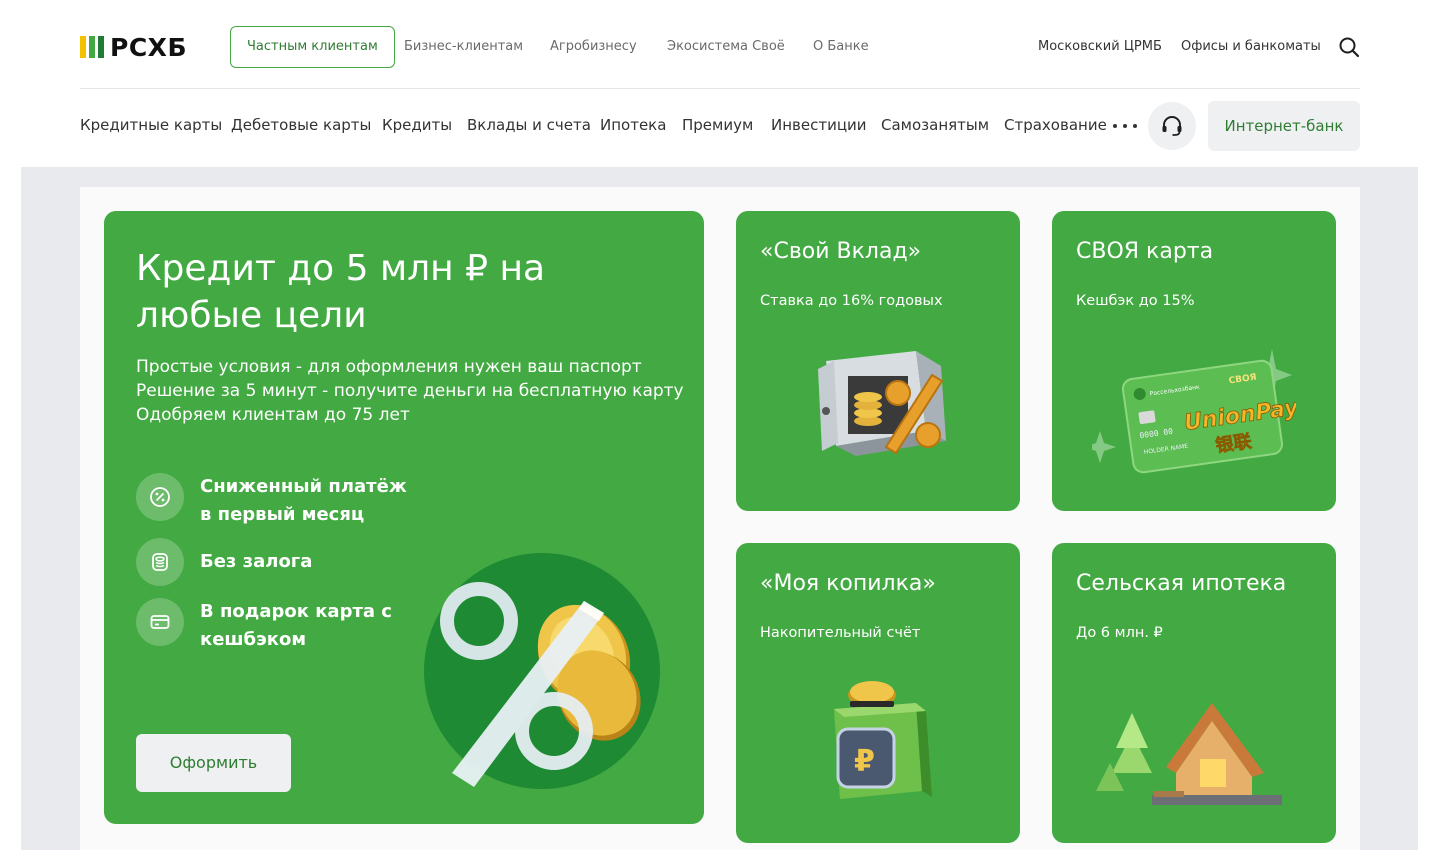  I want to click on nav-debit-cards: Дебетовые карты, so click(301, 126).